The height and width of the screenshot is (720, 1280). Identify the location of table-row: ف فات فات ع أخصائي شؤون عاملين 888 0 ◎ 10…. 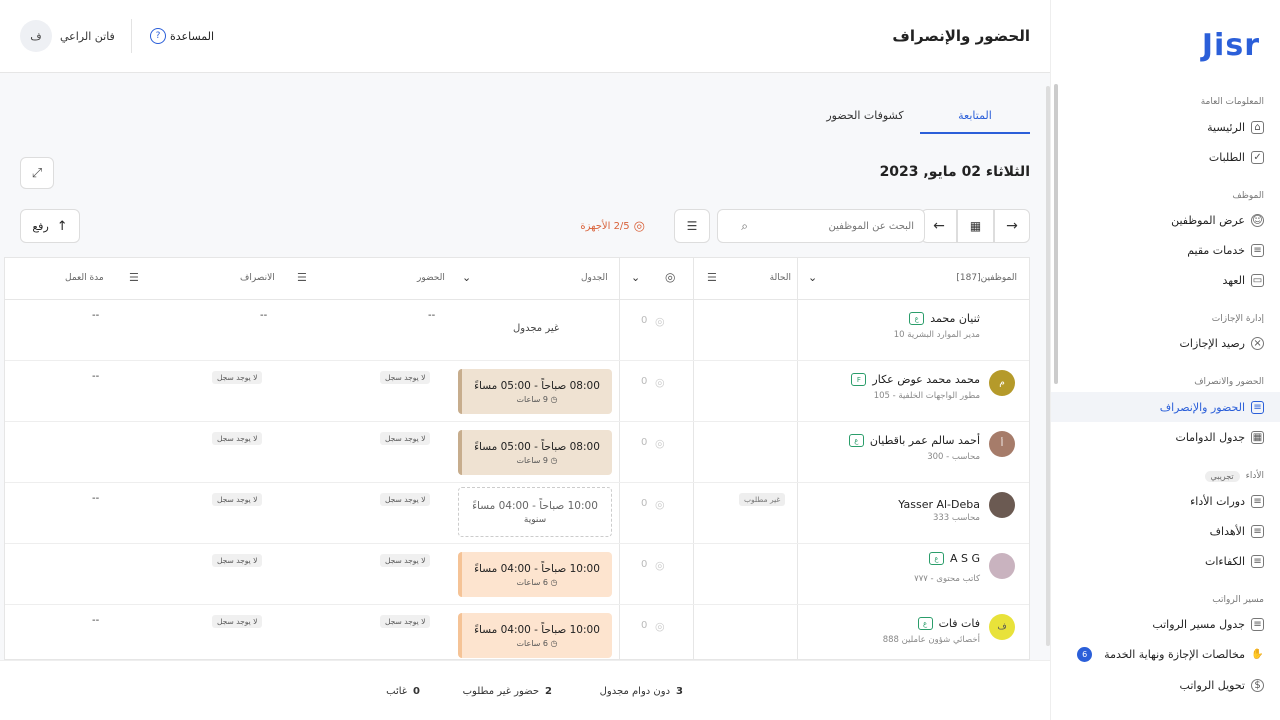
(517, 632).